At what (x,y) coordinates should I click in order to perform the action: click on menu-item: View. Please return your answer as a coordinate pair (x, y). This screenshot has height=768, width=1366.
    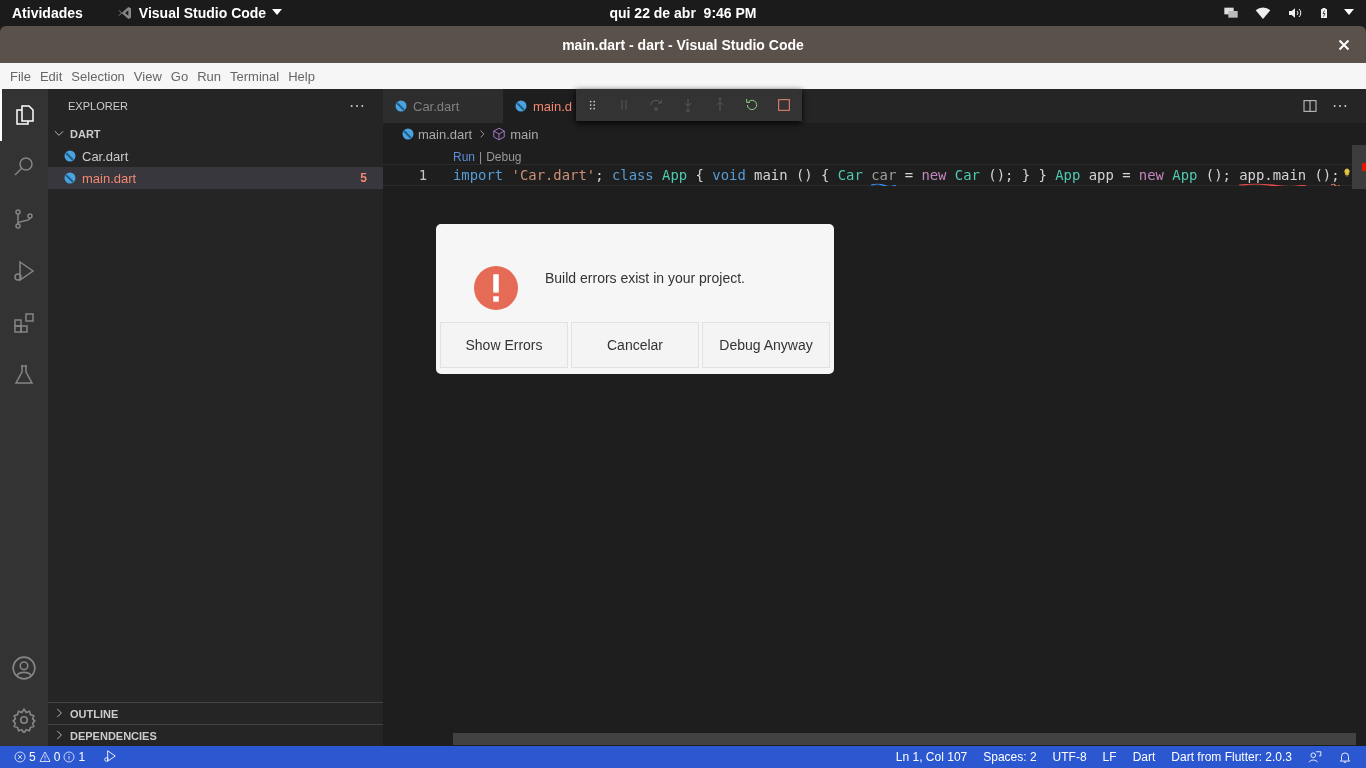
    Looking at the image, I should click on (147, 76).